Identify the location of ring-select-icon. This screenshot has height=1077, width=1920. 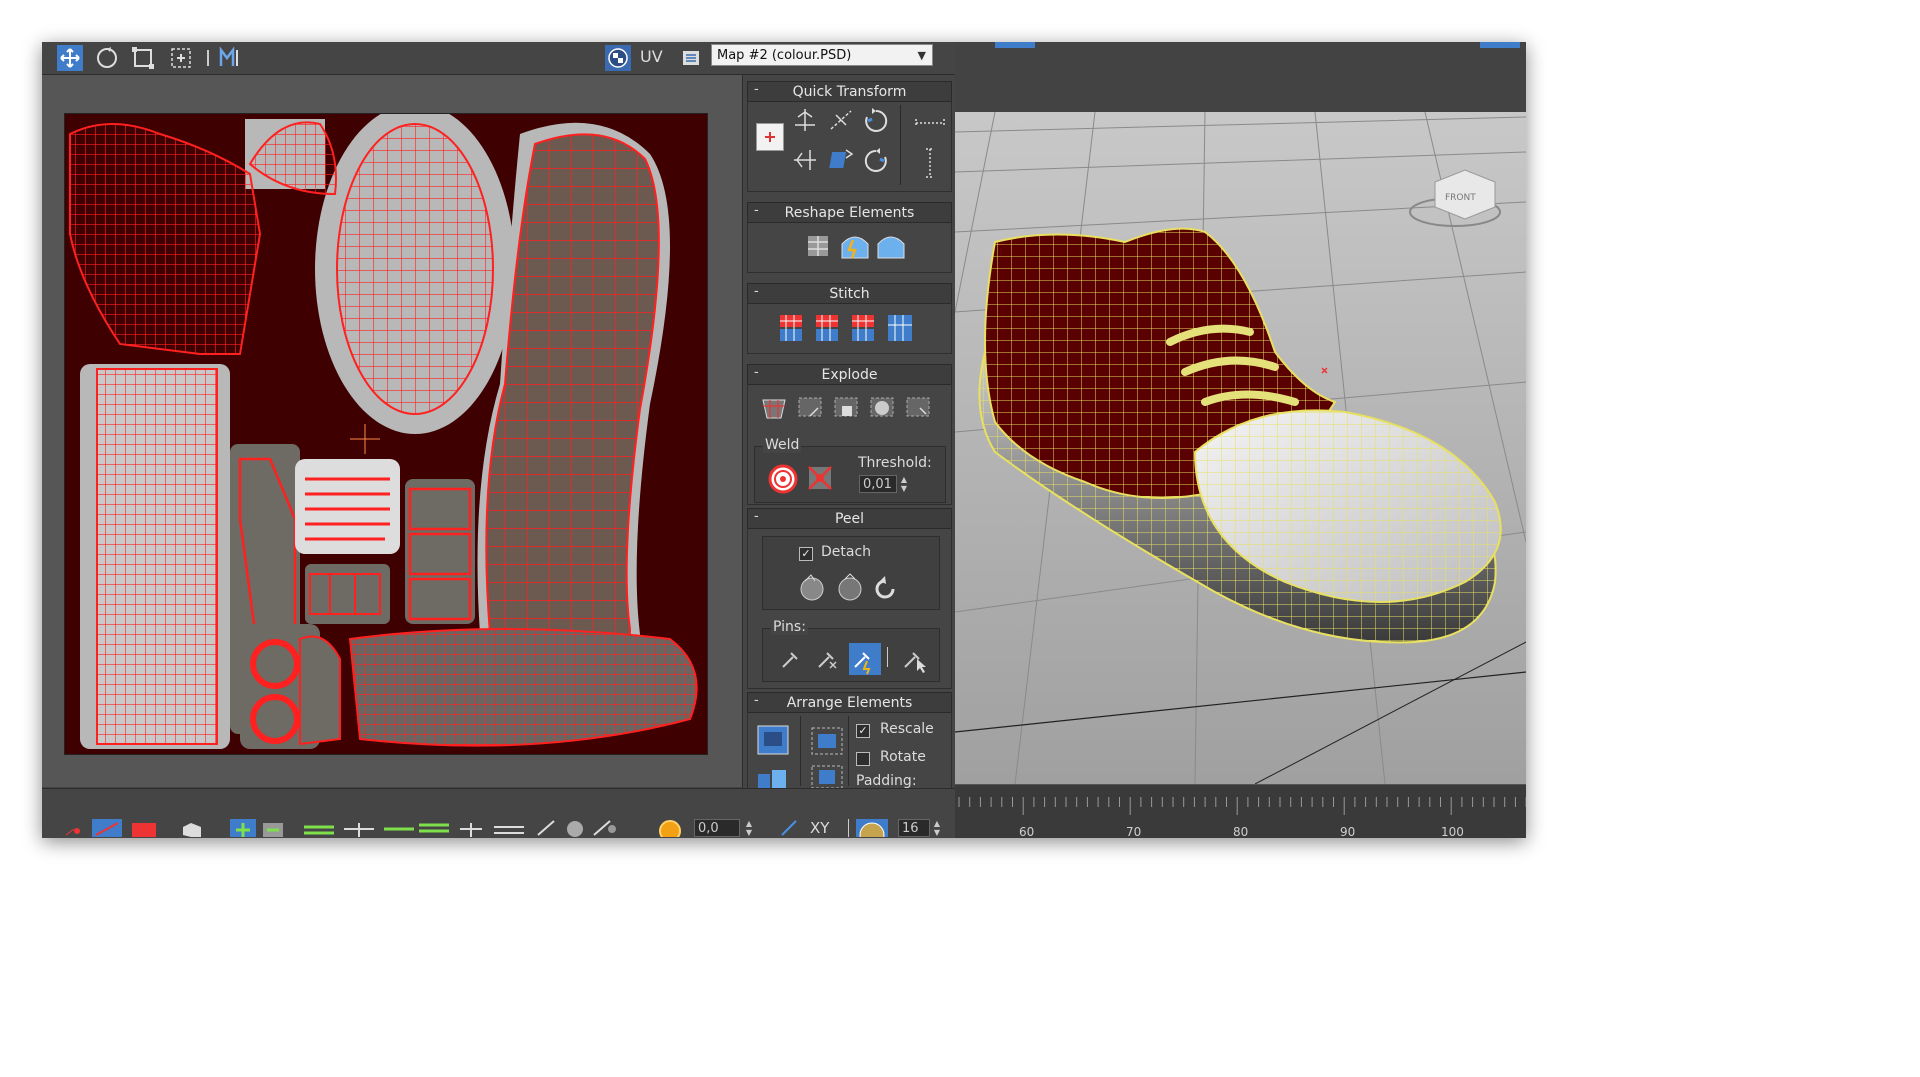
(434, 828).